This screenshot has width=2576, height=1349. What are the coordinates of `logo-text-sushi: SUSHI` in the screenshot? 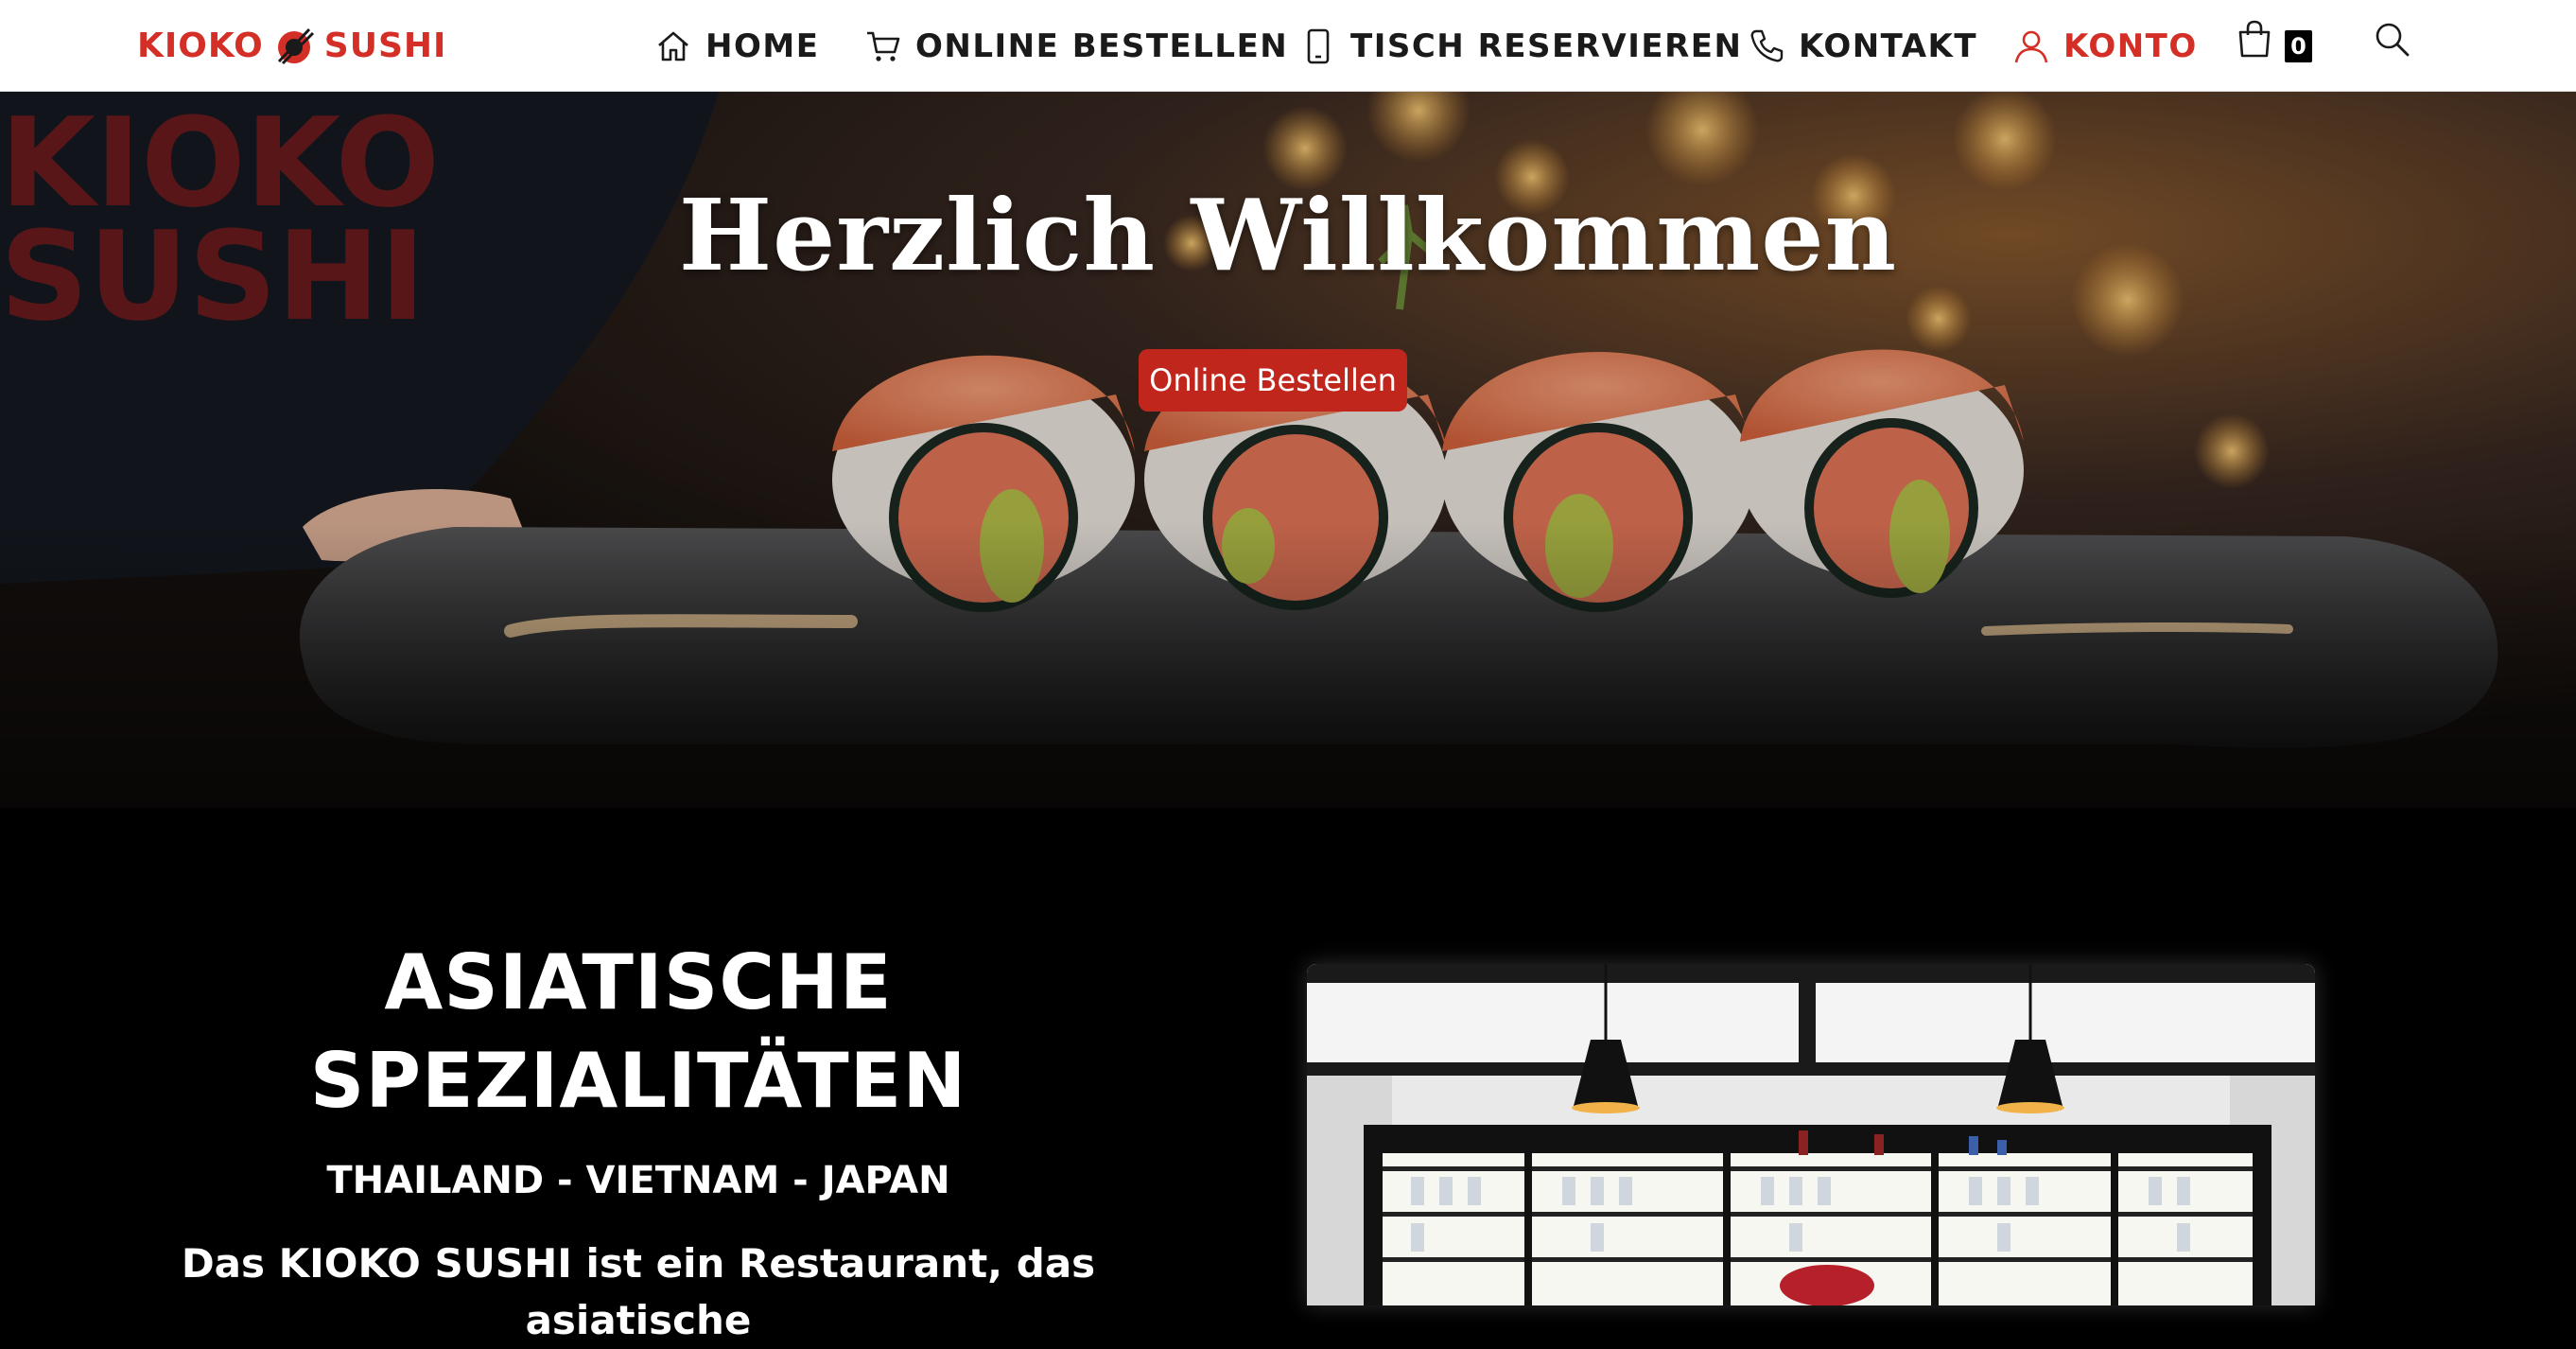 It's located at (385, 46).